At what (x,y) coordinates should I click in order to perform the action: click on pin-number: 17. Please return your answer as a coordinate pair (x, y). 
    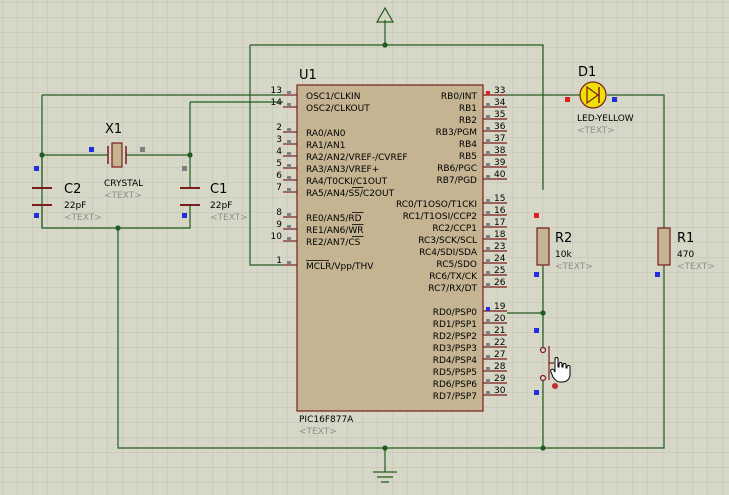
    Looking at the image, I should click on (499, 223).